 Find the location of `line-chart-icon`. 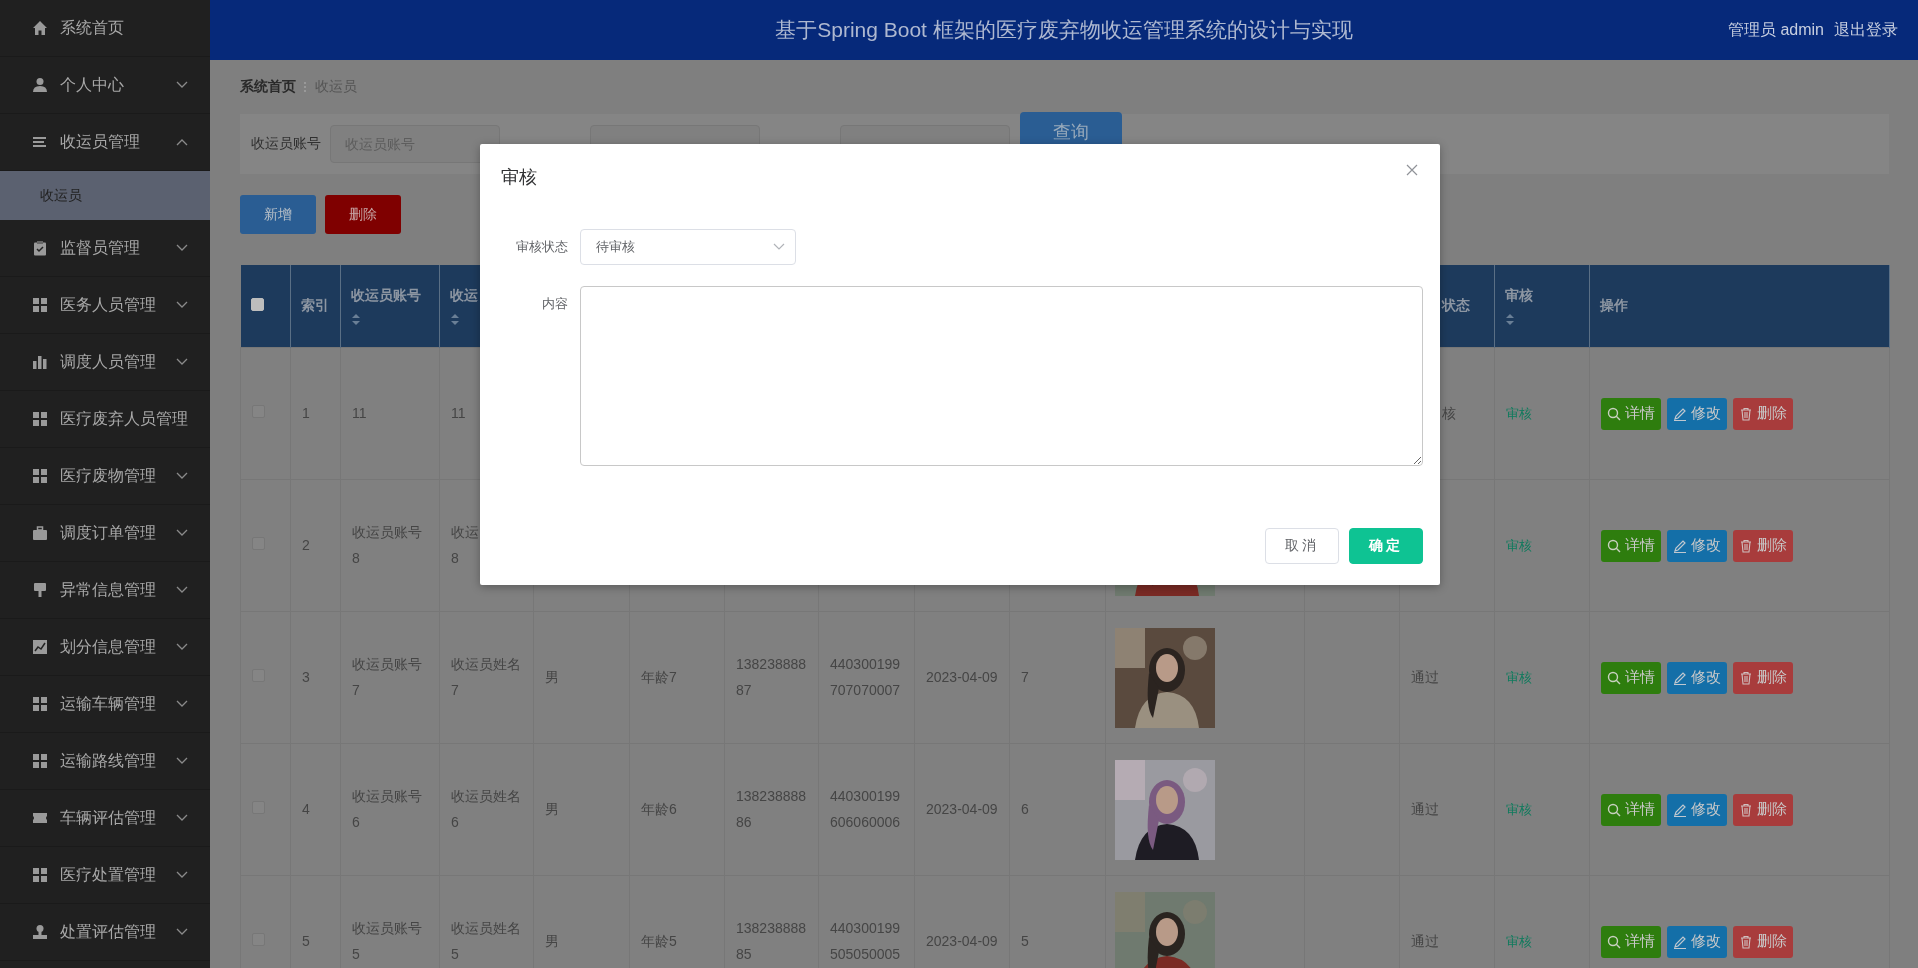

line-chart-icon is located at coordinates (40, 647).